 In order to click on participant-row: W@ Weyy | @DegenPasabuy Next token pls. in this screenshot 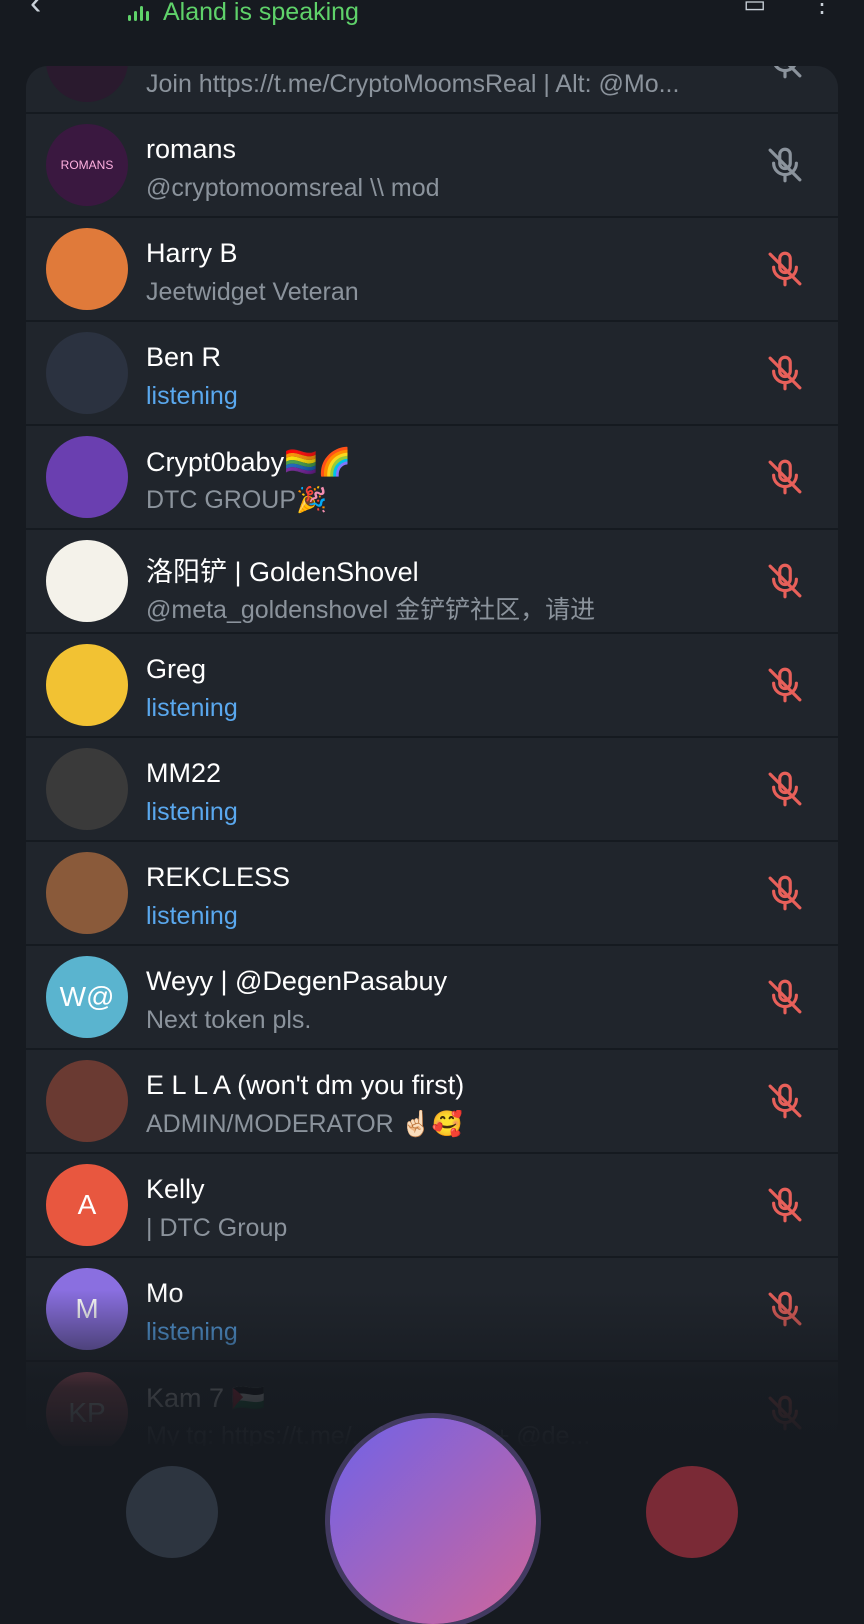, I will do `click(432, 998)`.